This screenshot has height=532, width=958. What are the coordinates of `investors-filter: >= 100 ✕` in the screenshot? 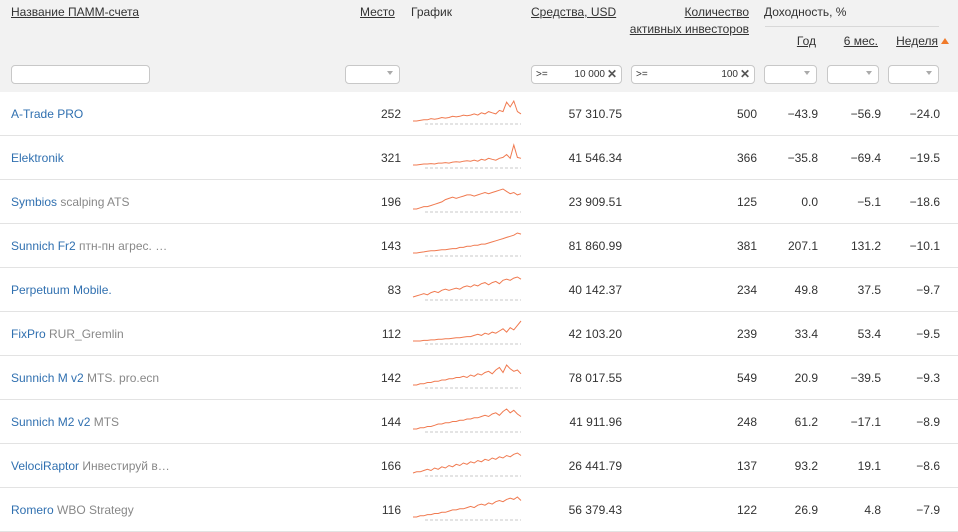 It's located at (693, 74).